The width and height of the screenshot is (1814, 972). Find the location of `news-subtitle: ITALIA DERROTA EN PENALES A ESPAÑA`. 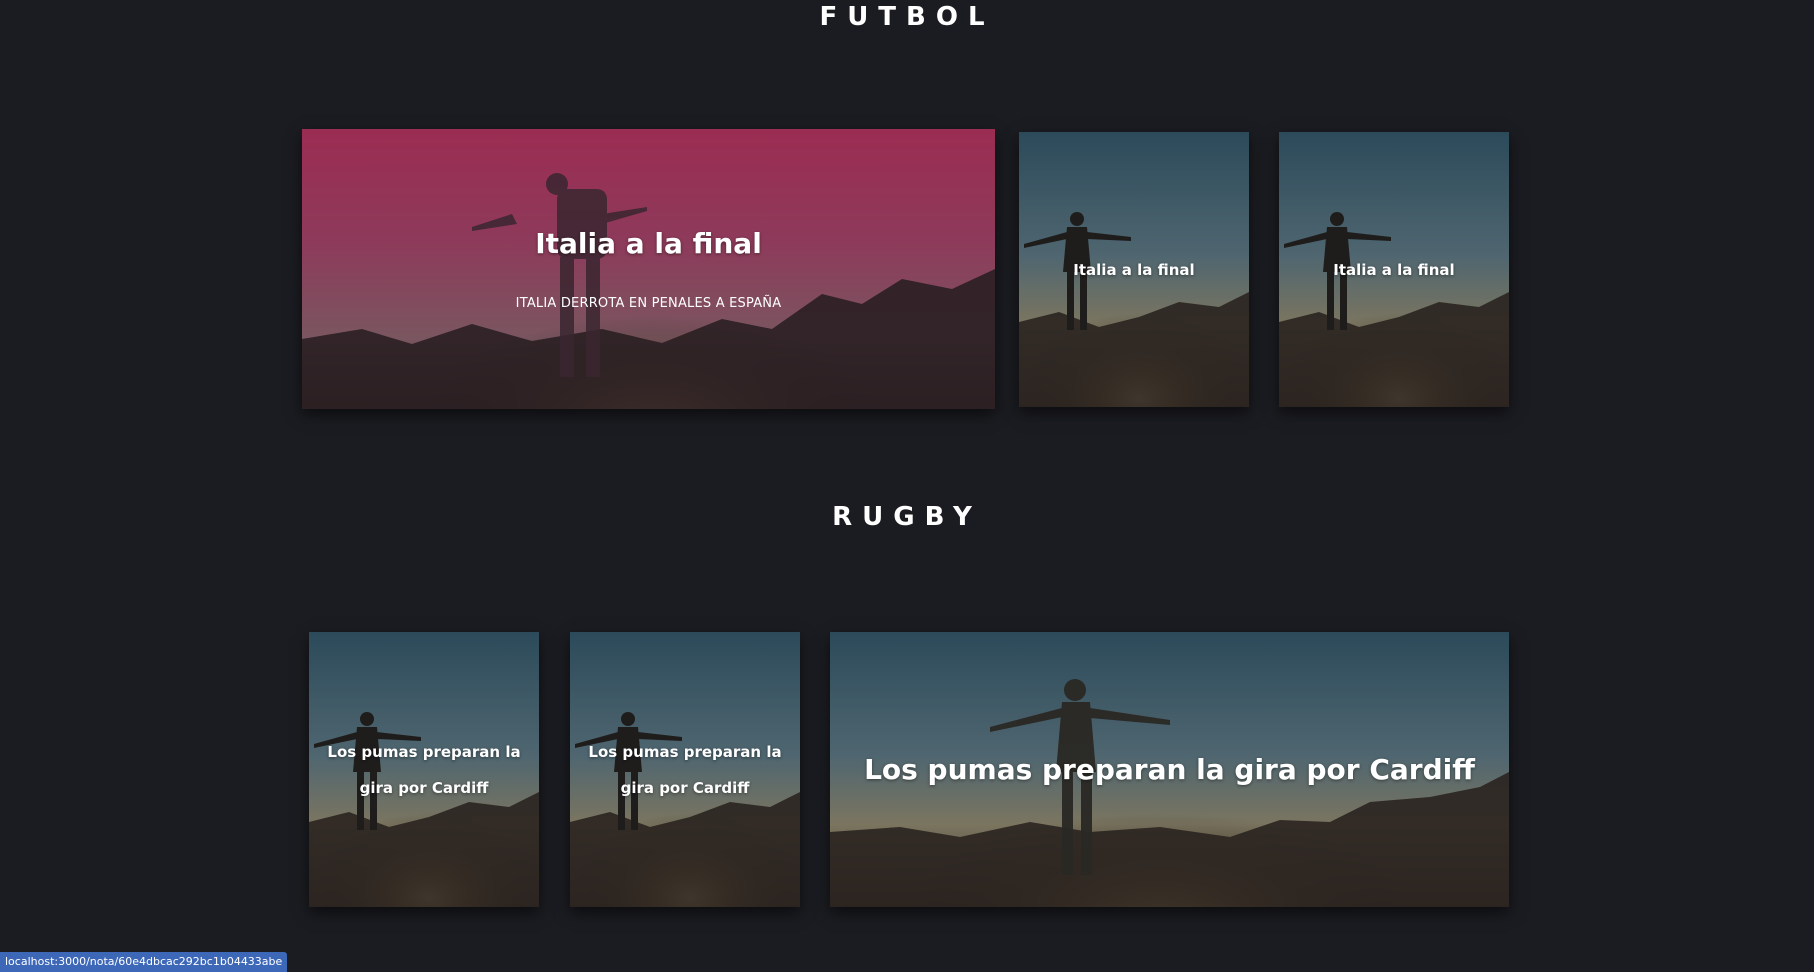

news-subtitle: ITALIA DERROTA EN PENALES A ESPAÑA is located at coordinates (648, 303).